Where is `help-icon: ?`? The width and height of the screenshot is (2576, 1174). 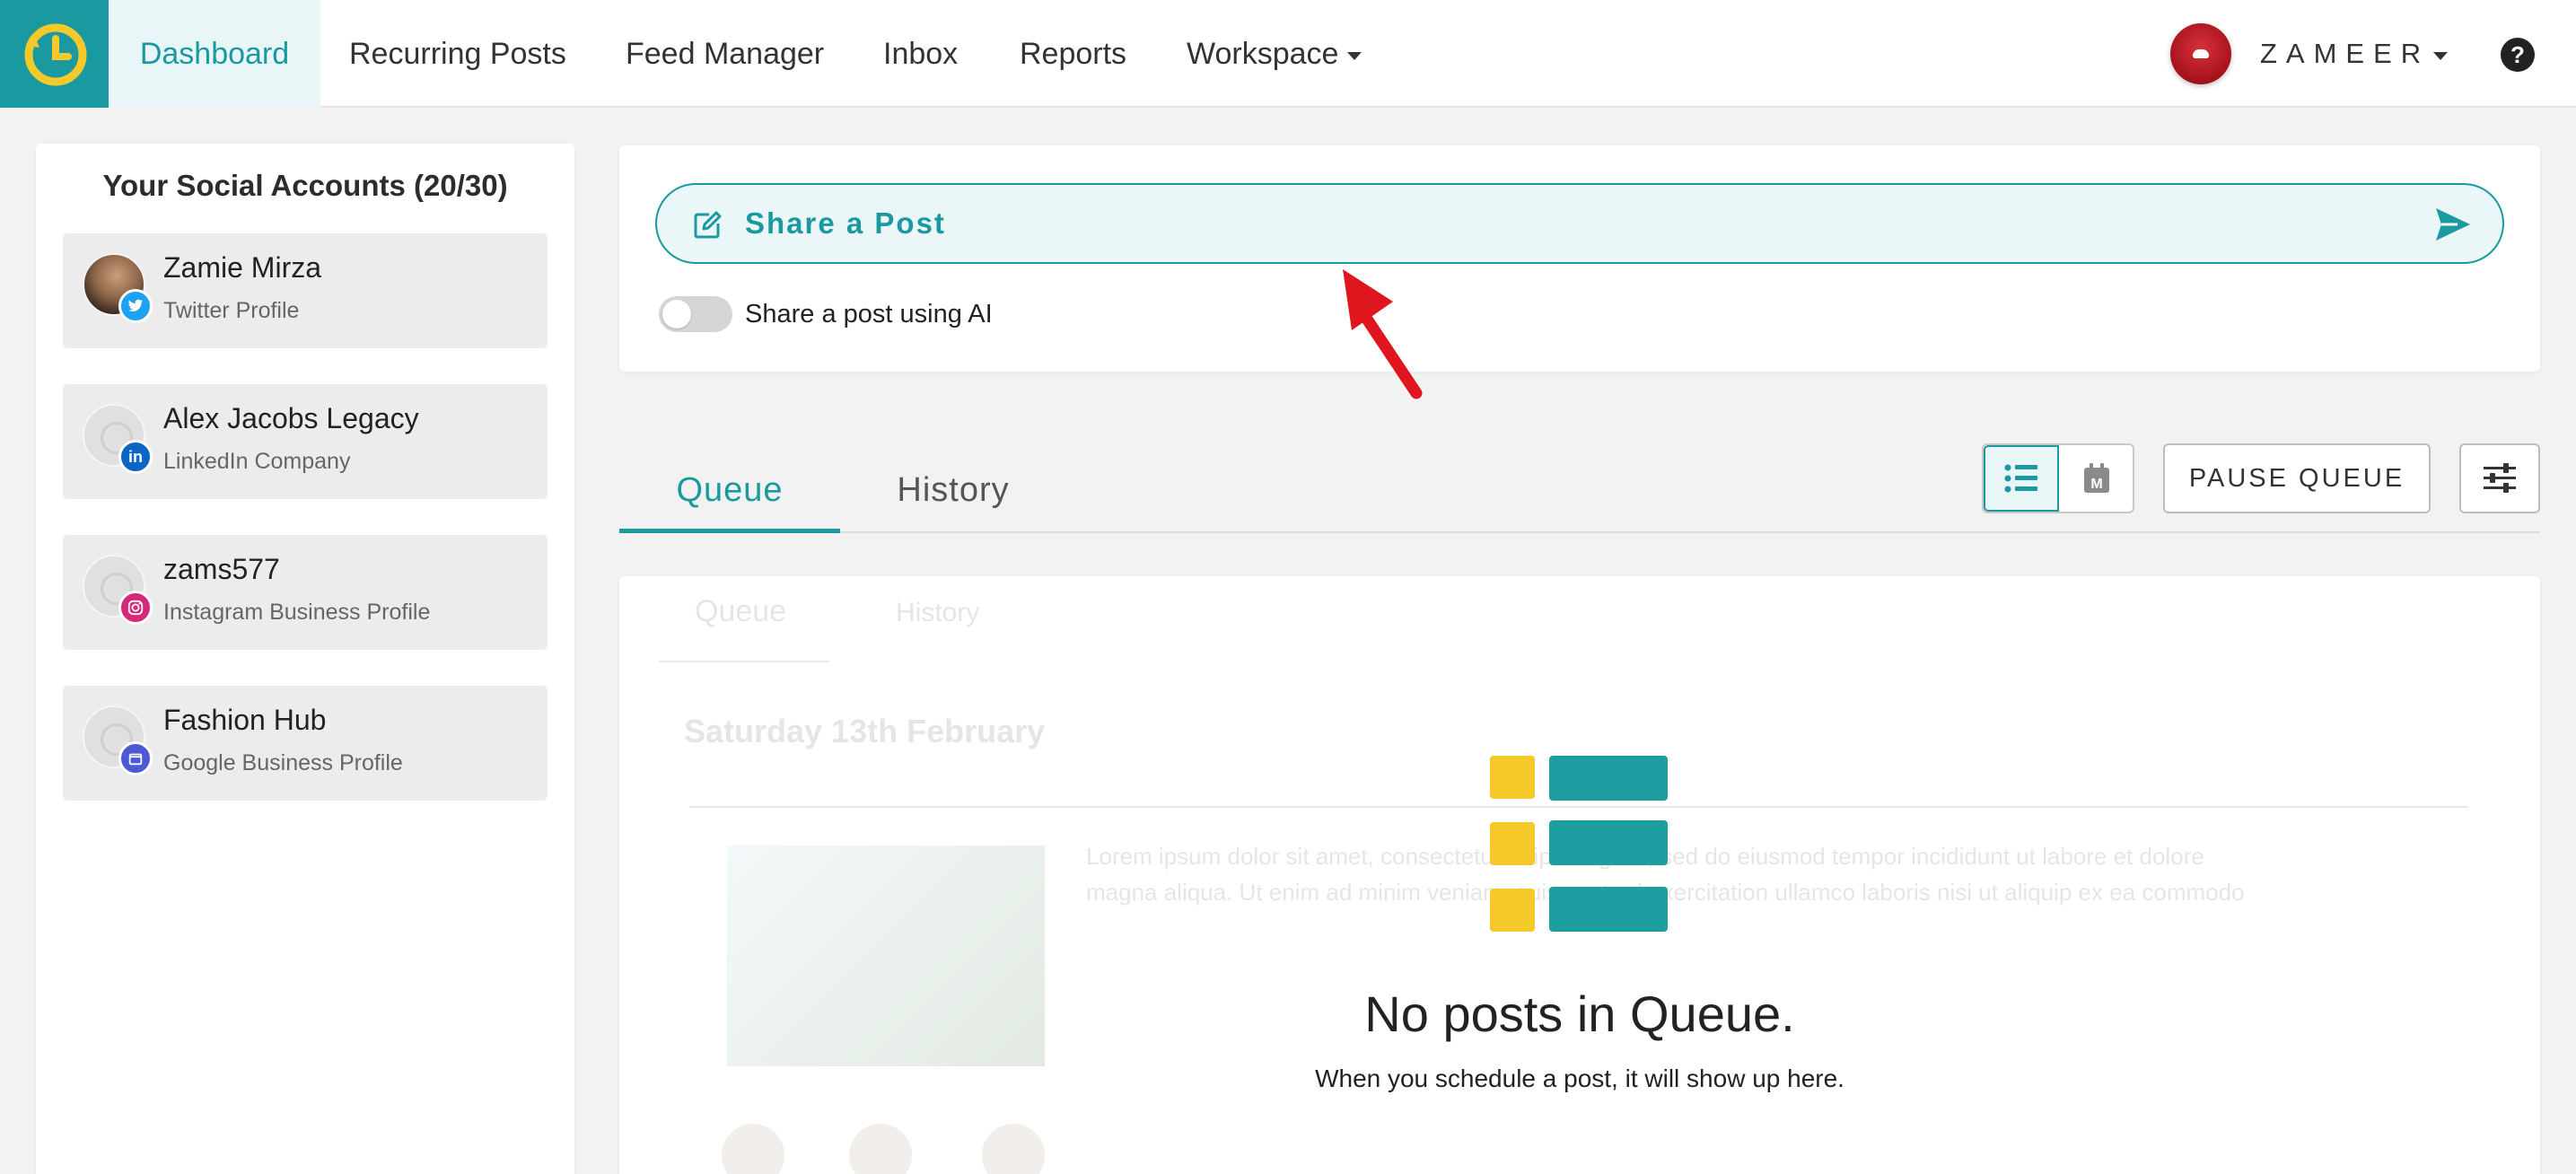 help-icon: ? is located at coordinates (2518, 55).